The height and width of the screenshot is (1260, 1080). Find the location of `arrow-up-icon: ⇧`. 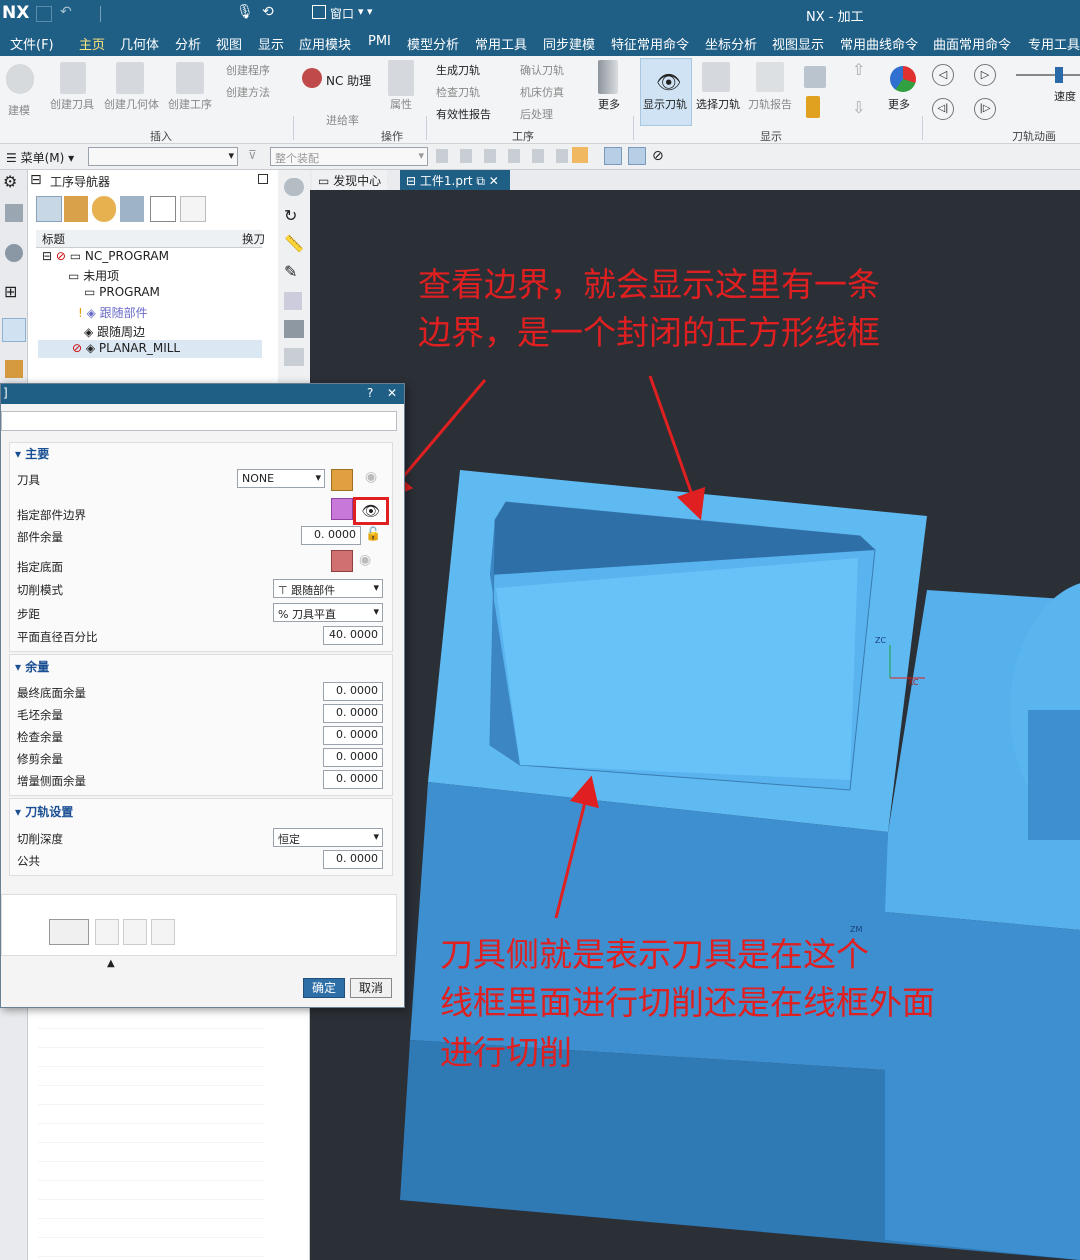

arrow-up-icon: ⇧ is located at coordinates (858, 69).